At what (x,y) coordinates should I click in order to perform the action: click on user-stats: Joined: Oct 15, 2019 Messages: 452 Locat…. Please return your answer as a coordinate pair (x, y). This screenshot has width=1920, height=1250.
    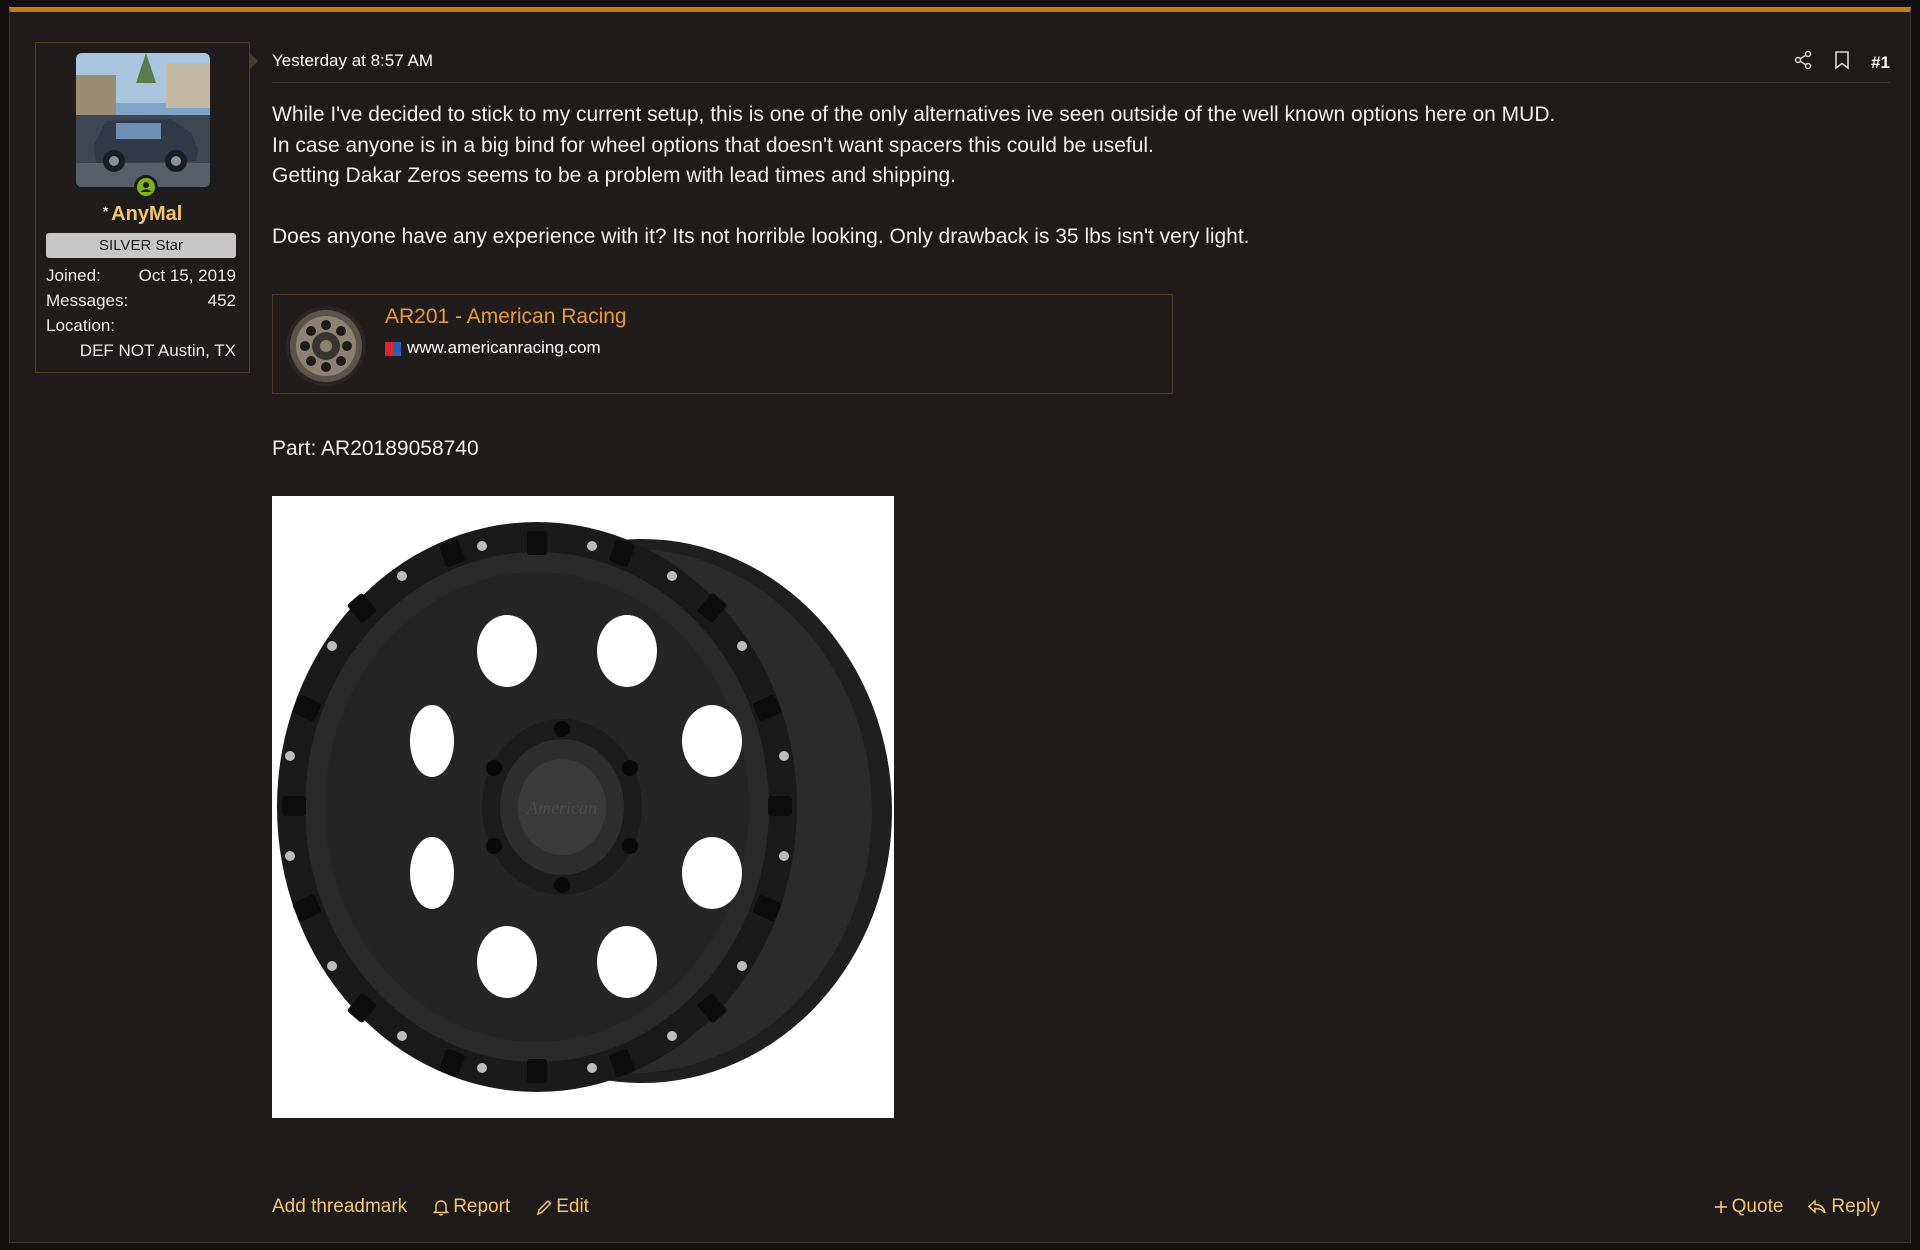
    Looking at the image, I should click on (141, 313).